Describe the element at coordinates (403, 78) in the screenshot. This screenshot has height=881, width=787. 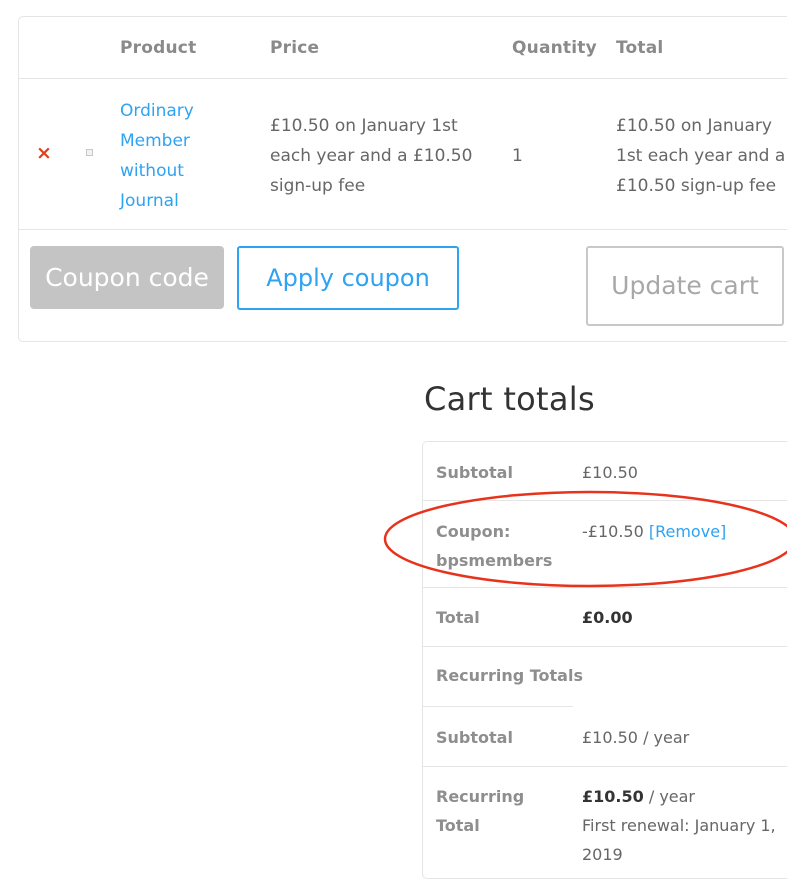
I see `header-divider` at that location.